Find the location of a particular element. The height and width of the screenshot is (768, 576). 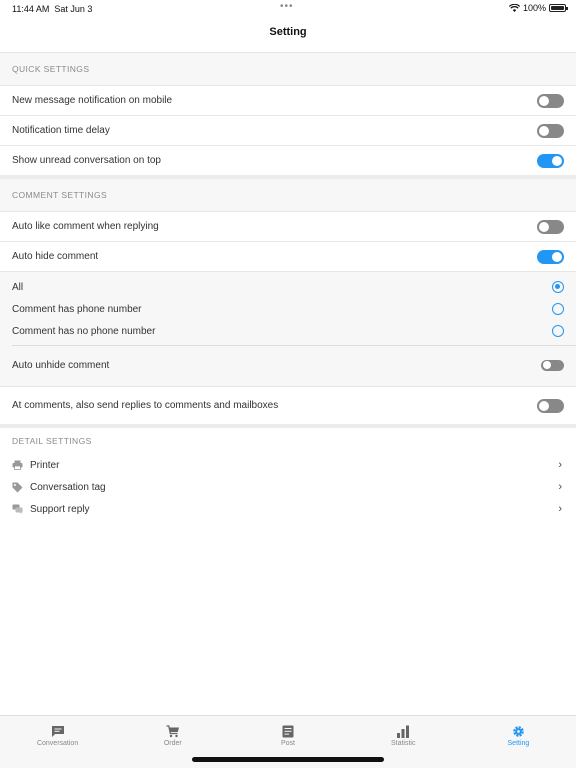

tag-icon is located at coordinates (18, 487).